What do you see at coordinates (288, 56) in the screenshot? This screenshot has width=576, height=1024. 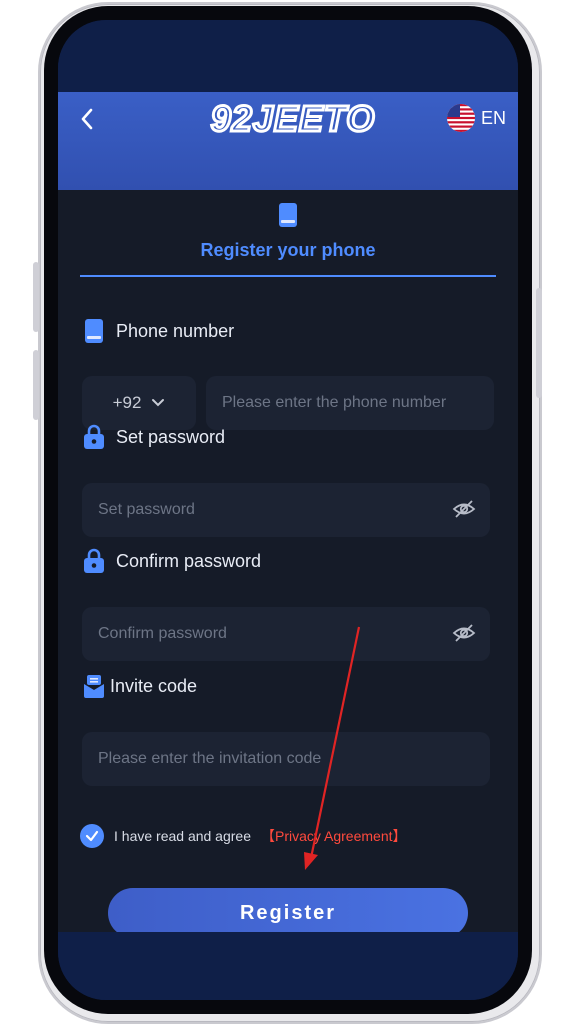 I see `status-area` at bounding box center [288, 56].